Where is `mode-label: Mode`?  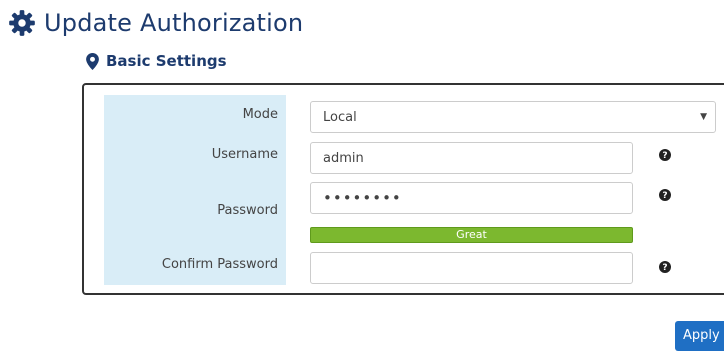
mode-label: Mode is located at coordinates (260, 114).